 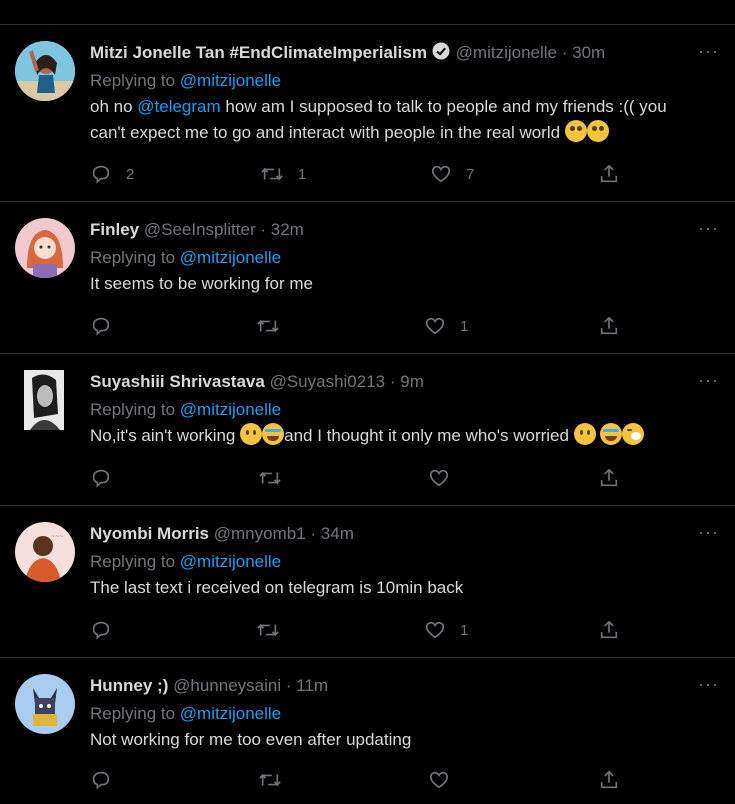 What do you see at coordinates (227, 685) in the screenshot?
I see `user-handle: @hunneysaini` at bounding box center [227, 685].